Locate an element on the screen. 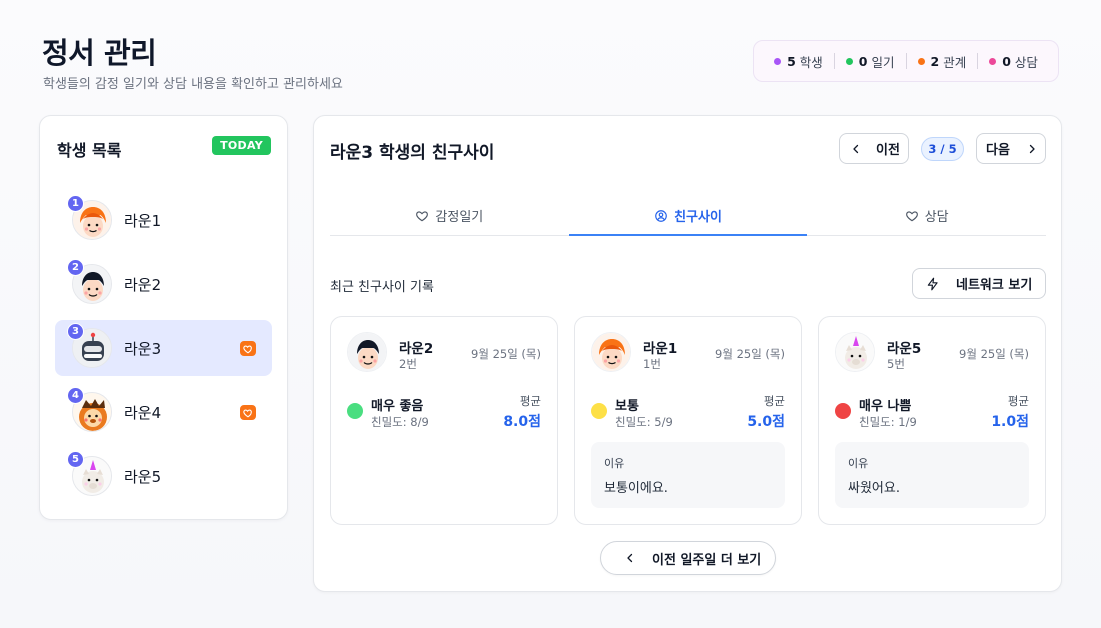 This screenshot has width=1101, height=628. closeness-value: 친밀도: 8/9 is located at coordinates (400, 422).